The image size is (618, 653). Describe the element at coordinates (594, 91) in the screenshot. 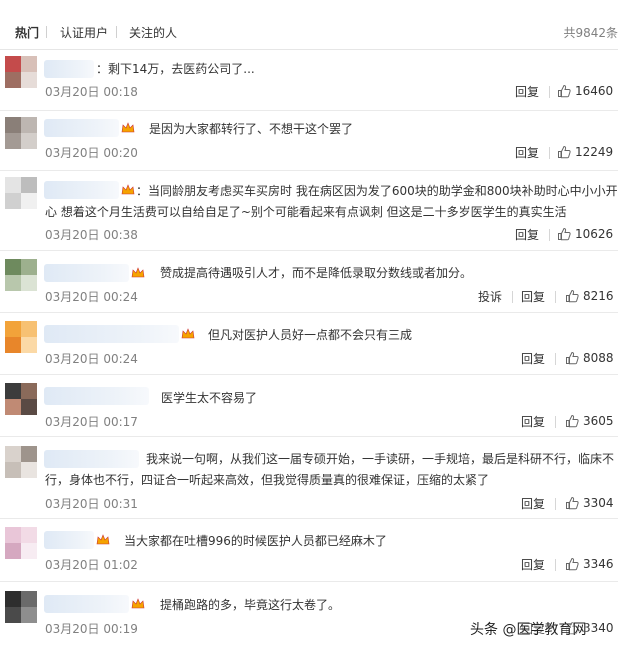

I see `like-count: 16460` at that location.